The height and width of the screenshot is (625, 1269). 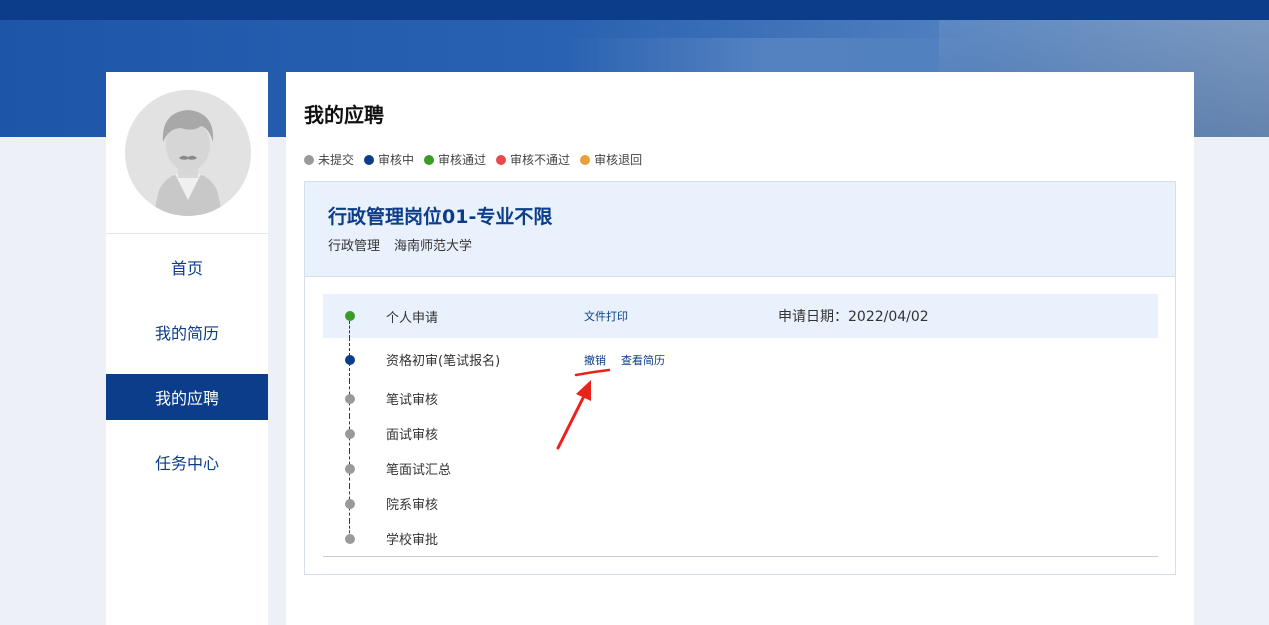 What do you see at coordinates (740, 538) in the screenshot?
I see `step-row: 学校审批` at bounding box center [740, 538].